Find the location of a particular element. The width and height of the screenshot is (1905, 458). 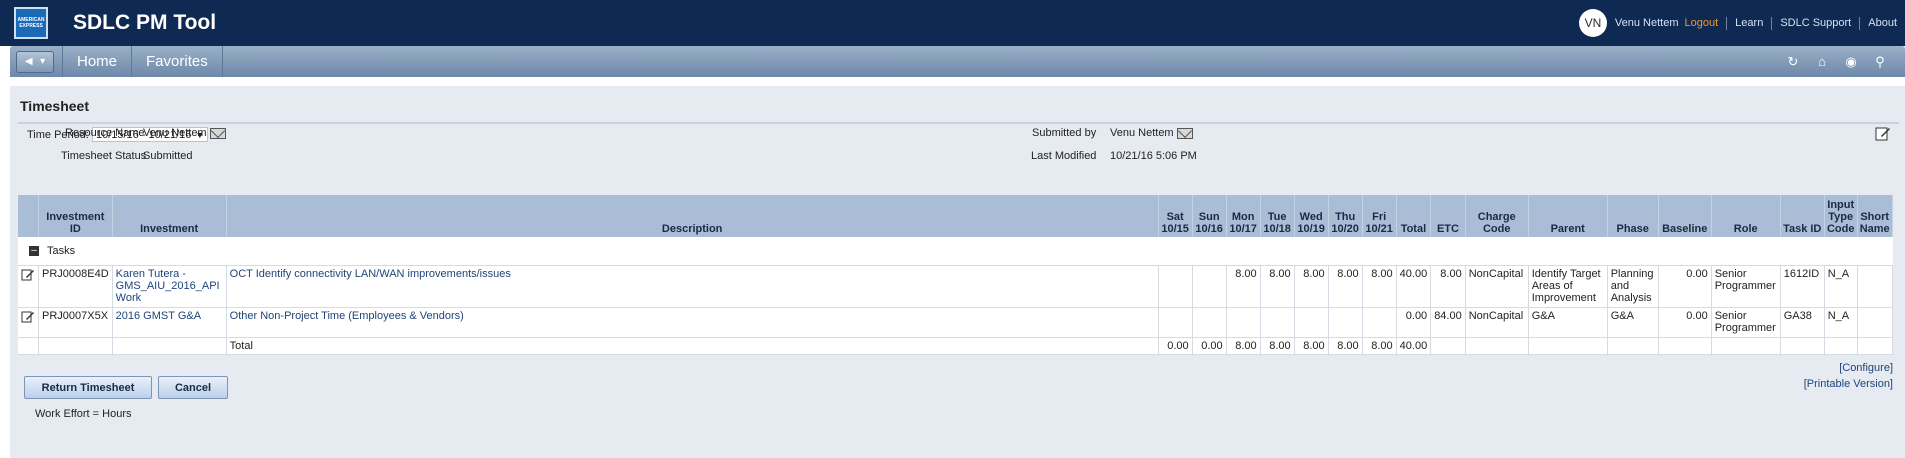

tue-cell: 8.00 is located at coordinates (1277, 286).